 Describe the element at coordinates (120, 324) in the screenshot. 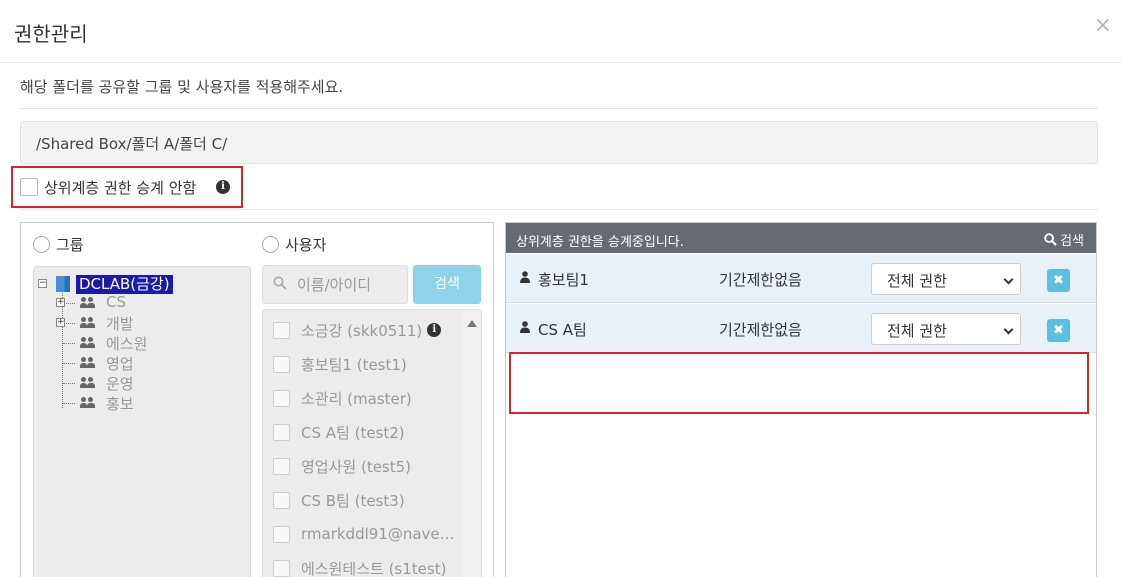

I see `tree-item-label: 개발` at that location.